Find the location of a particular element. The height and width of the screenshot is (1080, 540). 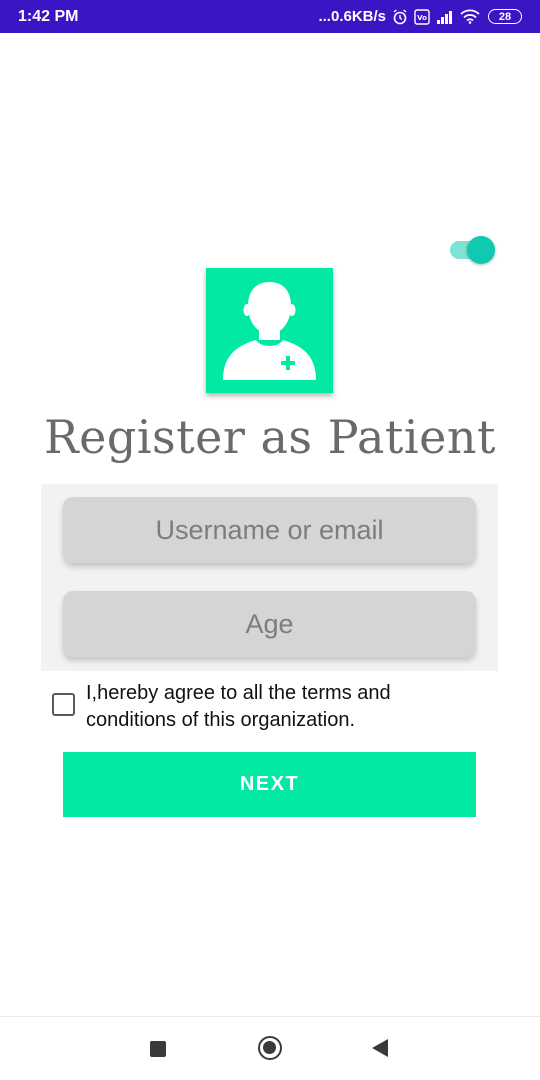

mode-toggle is located at coordinates (473, 250).